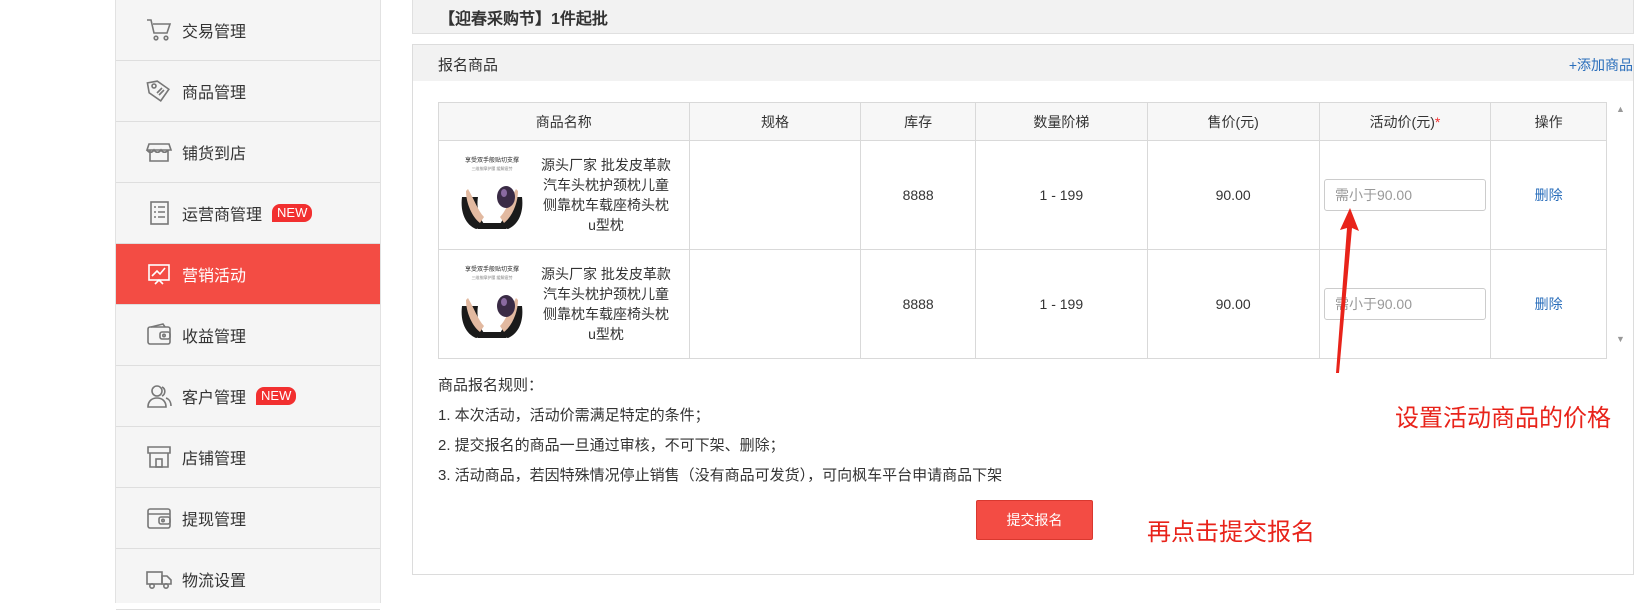  What do you see at coordinates (159, 579) in the screenshot?
I see `truck-icon` at bounding box center [159, 579].